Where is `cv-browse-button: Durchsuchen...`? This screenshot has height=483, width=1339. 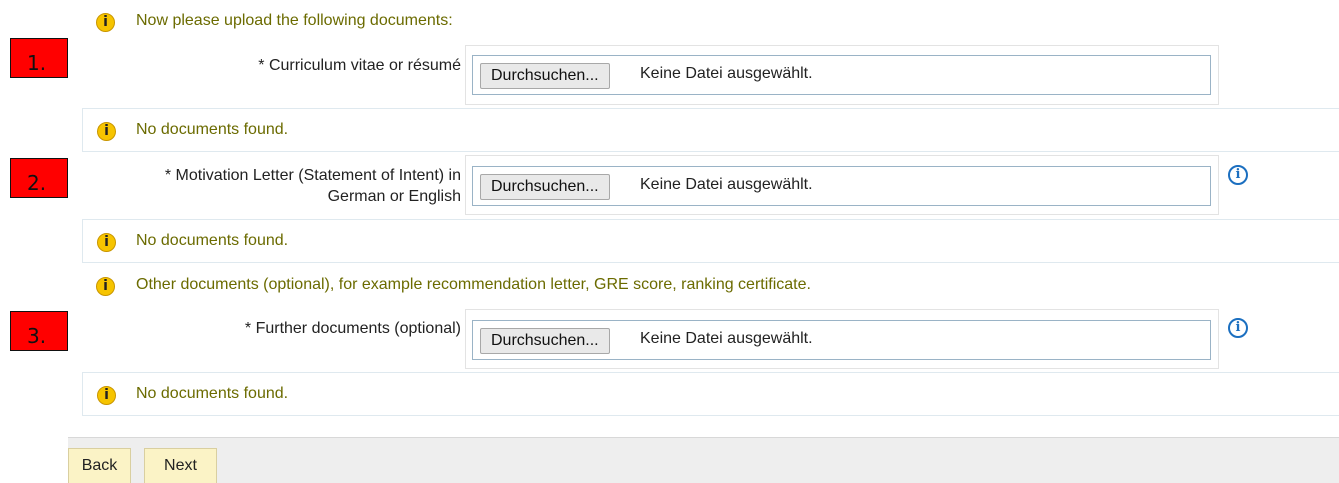 cv-browse-button: Durchsuchen... is located at coordinates (545, 76).